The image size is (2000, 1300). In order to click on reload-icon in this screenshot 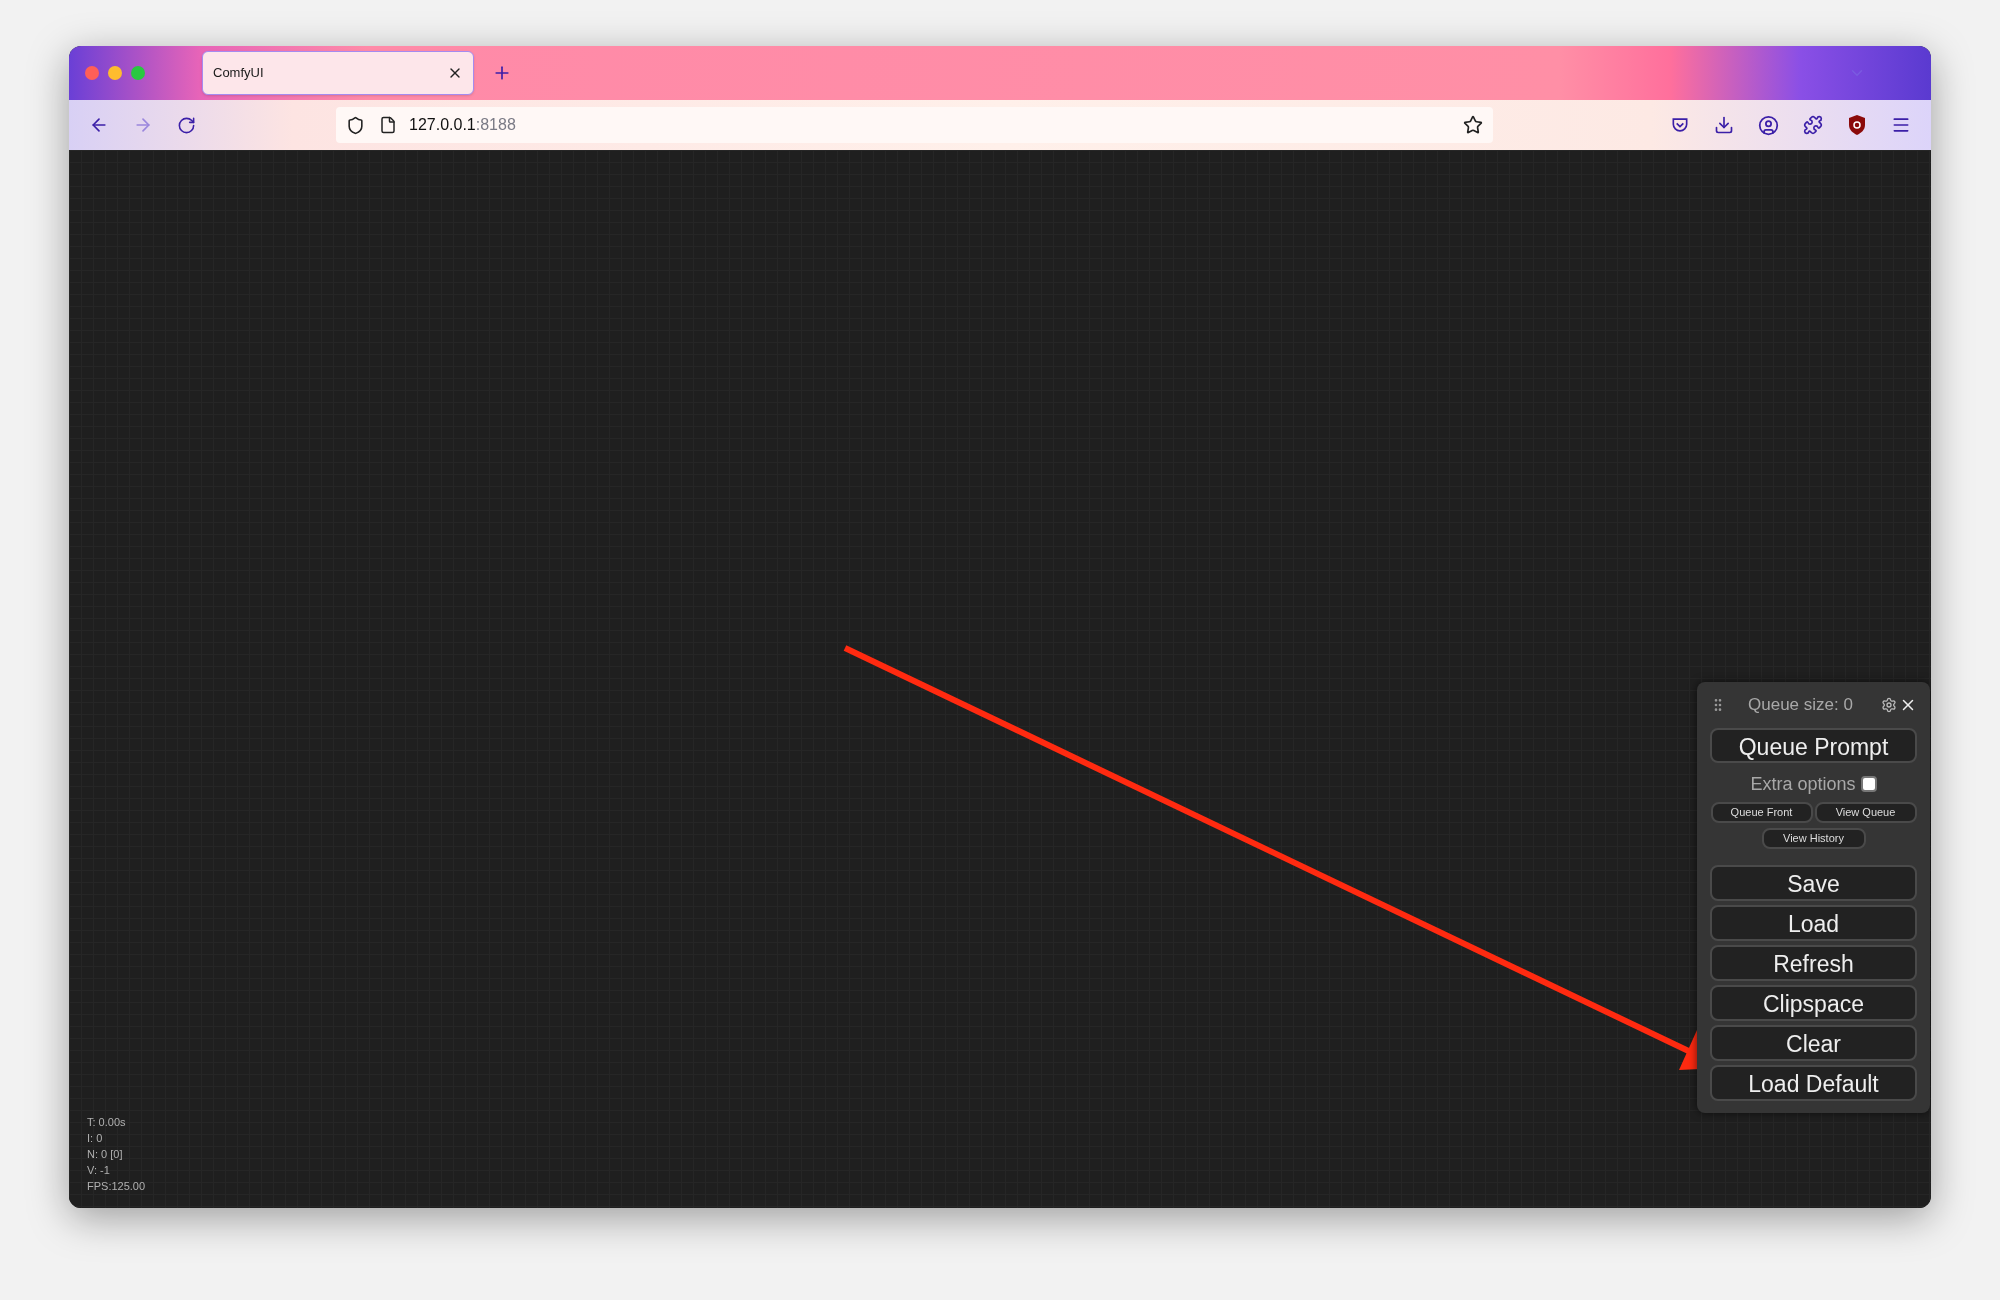, I will do `click(186, 125)`.